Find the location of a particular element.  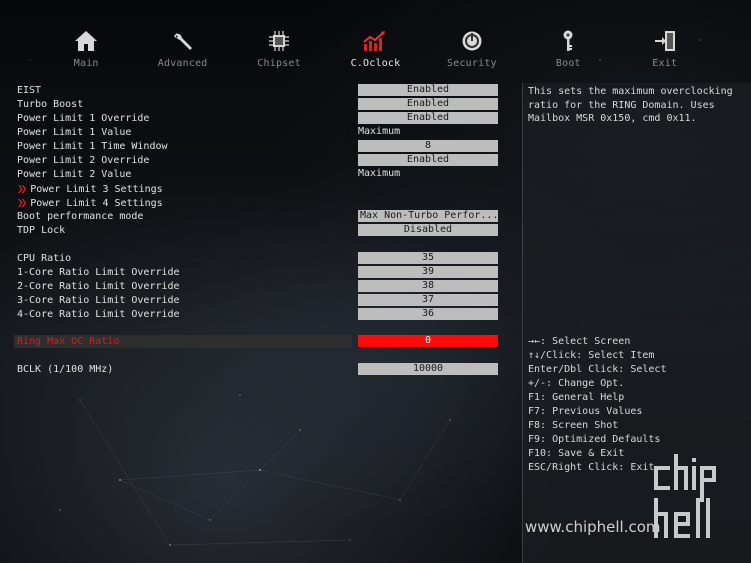

bclk-label: BCLK (1/100 MHz) is located at coordinates (65, 369).